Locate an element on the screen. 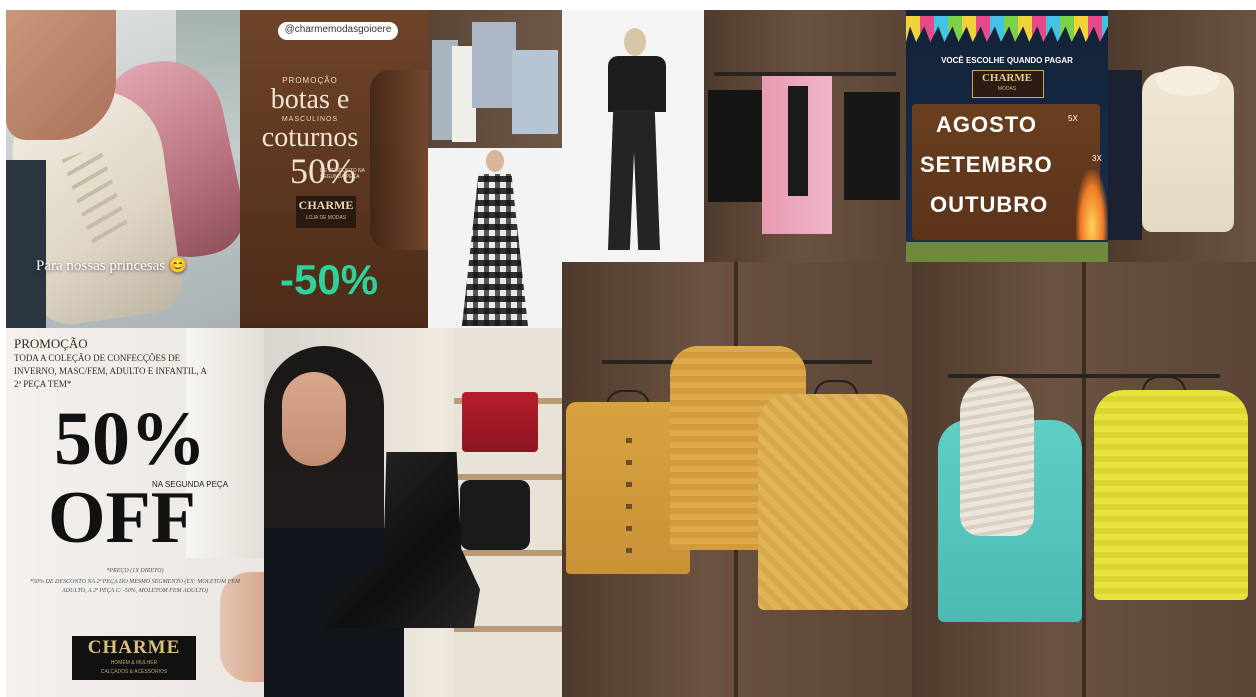 The width and height of the screenshot is (1256, 697). fur-collar is located at coordinates (1188, 81).